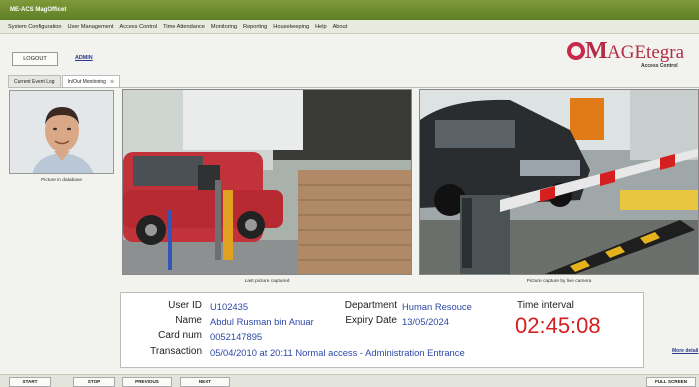 The image size is (699, 387). Describe the element at coordinates (671, 382) in the screenshot. I see `full-screen-button: FULL SCREEN` at that location.